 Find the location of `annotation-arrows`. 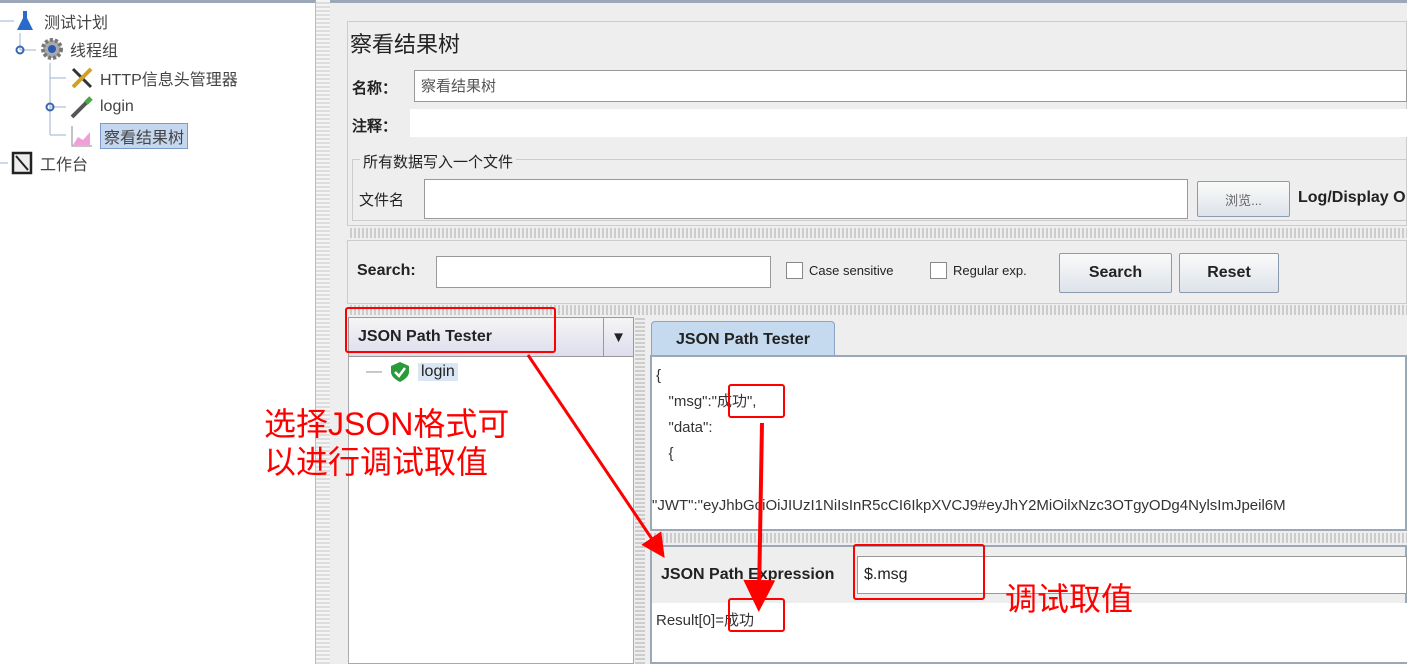

annotation-arrows is located at coordinates (651, 483).